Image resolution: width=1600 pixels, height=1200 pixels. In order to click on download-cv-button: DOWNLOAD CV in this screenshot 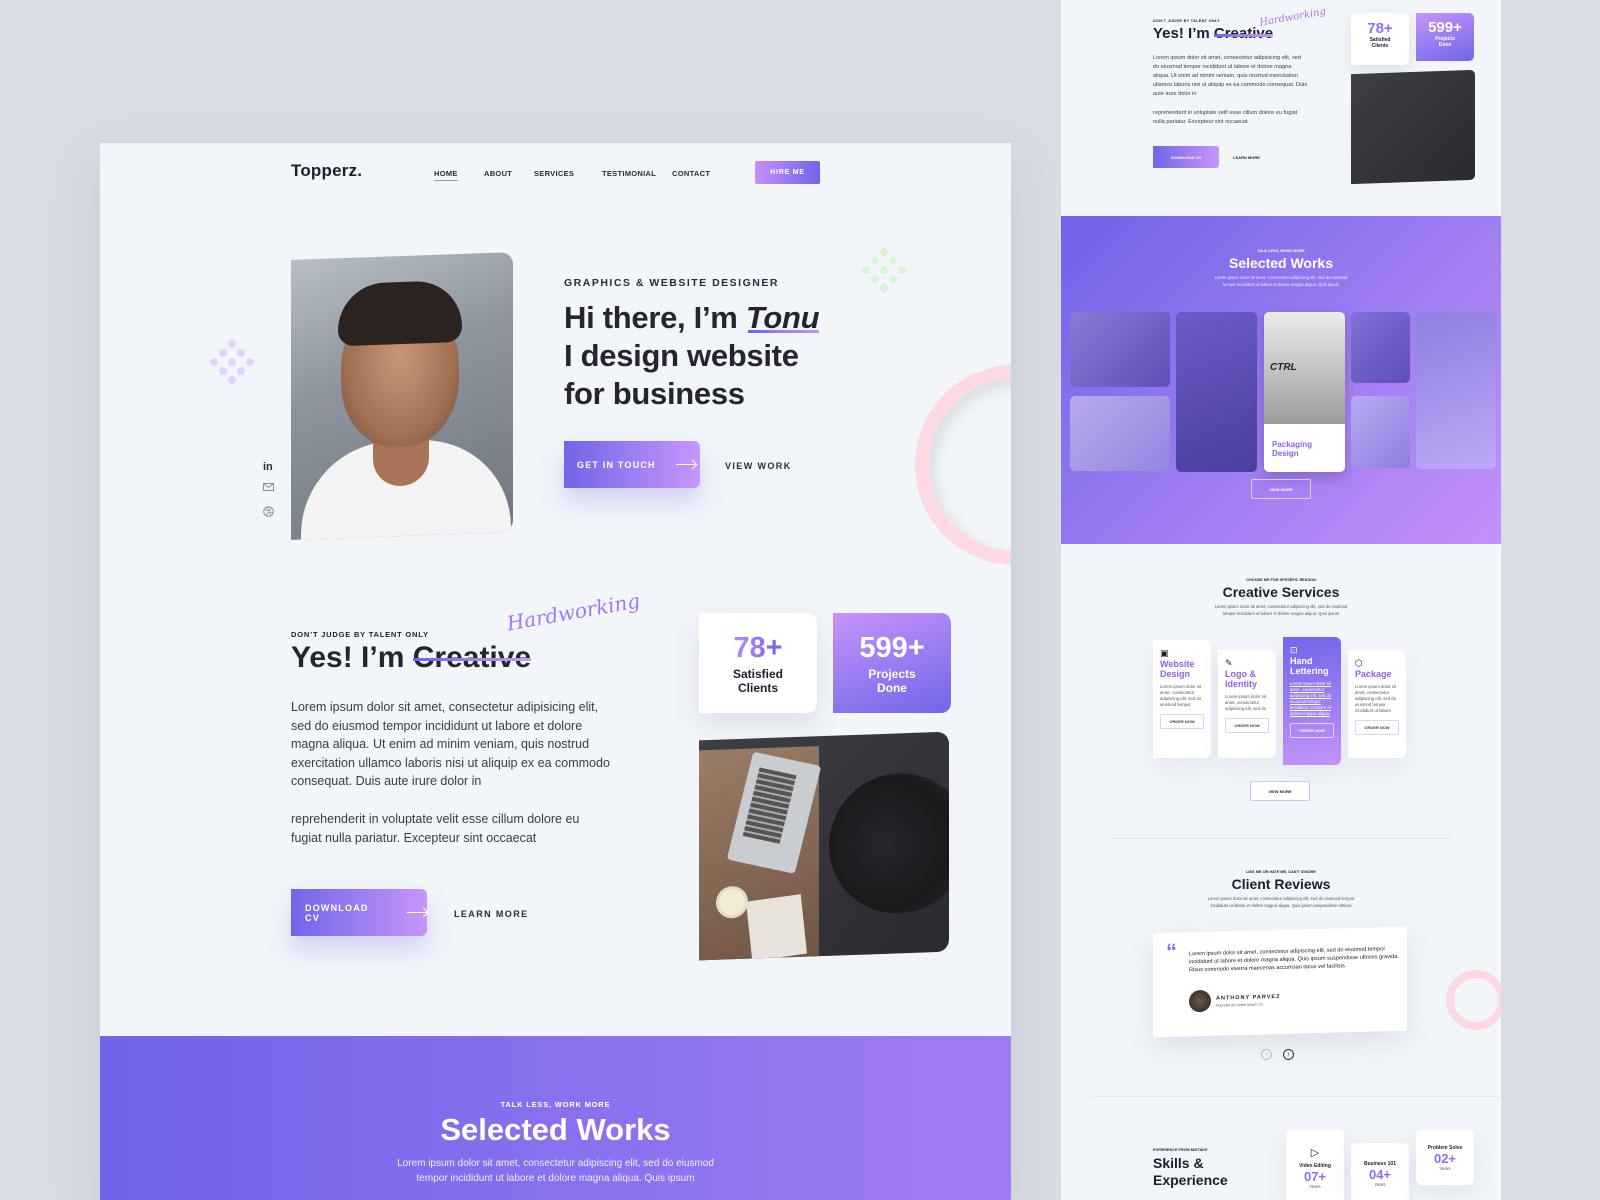, I will do `click(359, 912)`.